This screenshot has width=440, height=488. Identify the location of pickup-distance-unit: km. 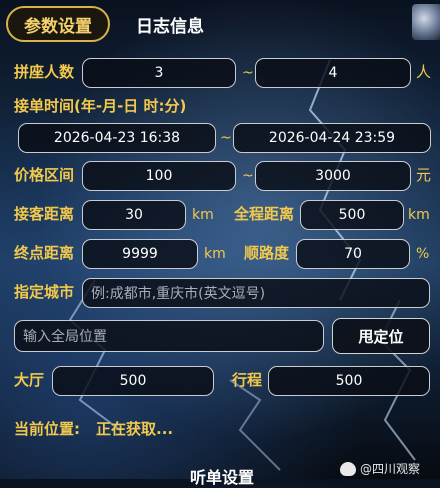
(203, 215).